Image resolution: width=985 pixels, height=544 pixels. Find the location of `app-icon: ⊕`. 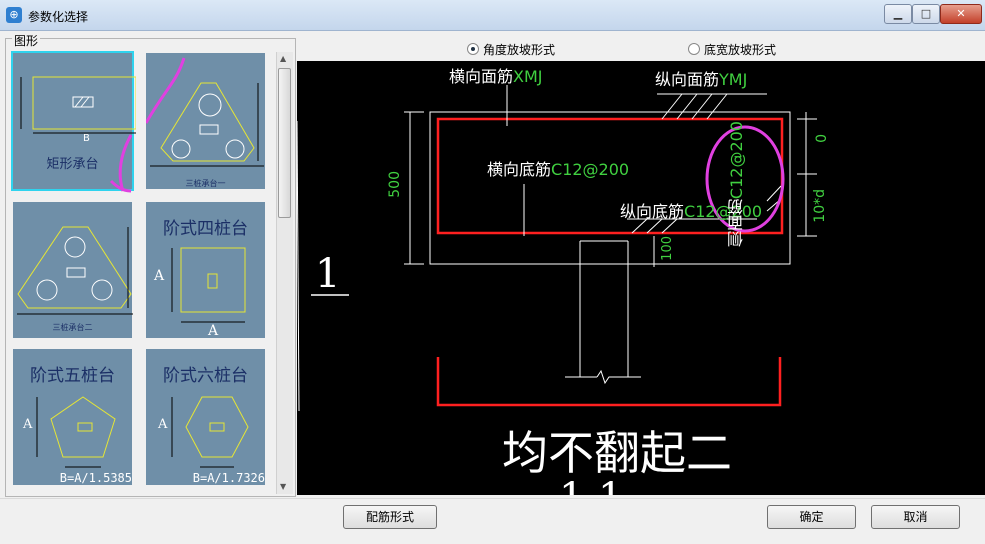

app-icon: ⊕ is located at coordinates (14, 15).